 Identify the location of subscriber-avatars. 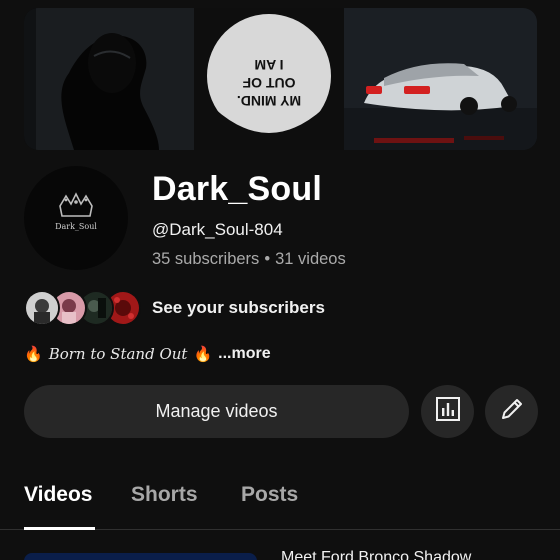
(83, 308).